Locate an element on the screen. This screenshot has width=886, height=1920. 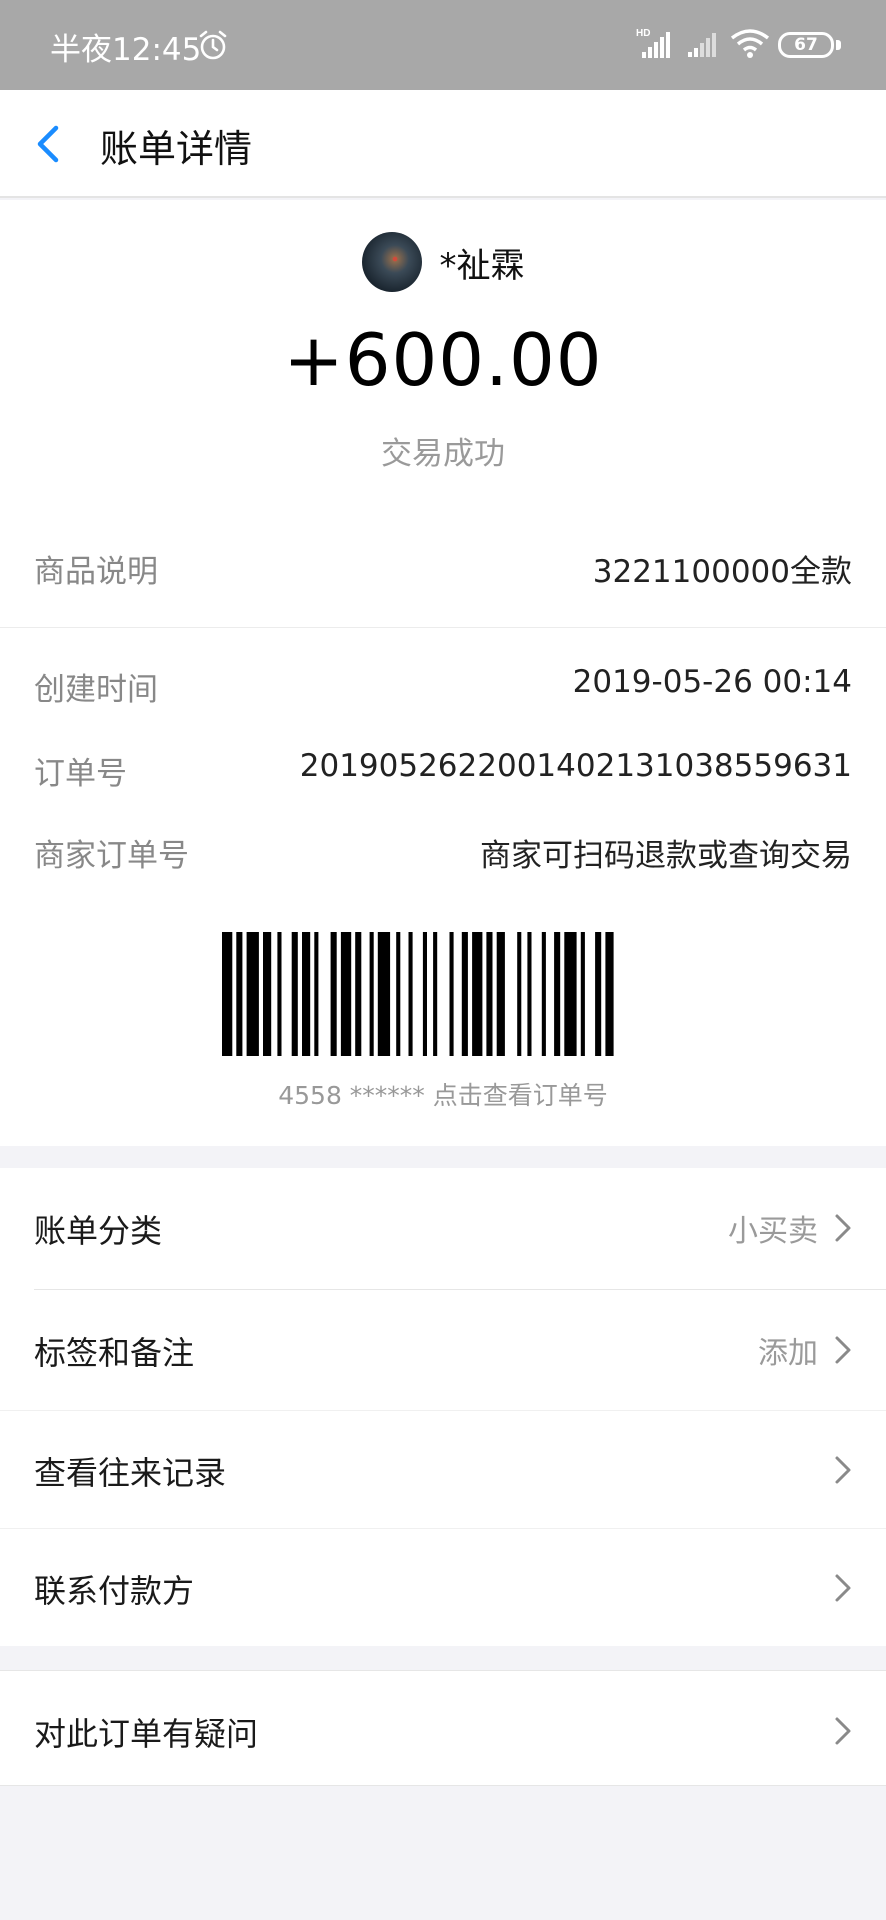
menu-item-bill-category: 账单分类 小买卖 is located at coordinates (443, 1227).